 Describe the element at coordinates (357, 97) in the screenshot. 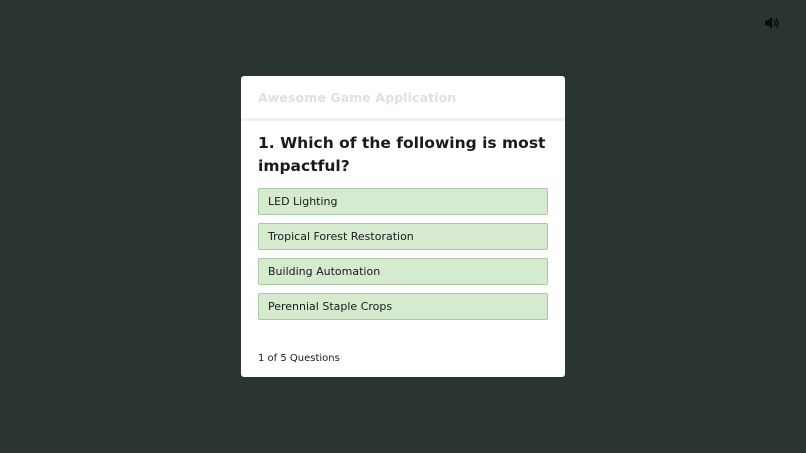

I see `app-title: Awesome Game Application` at that location.